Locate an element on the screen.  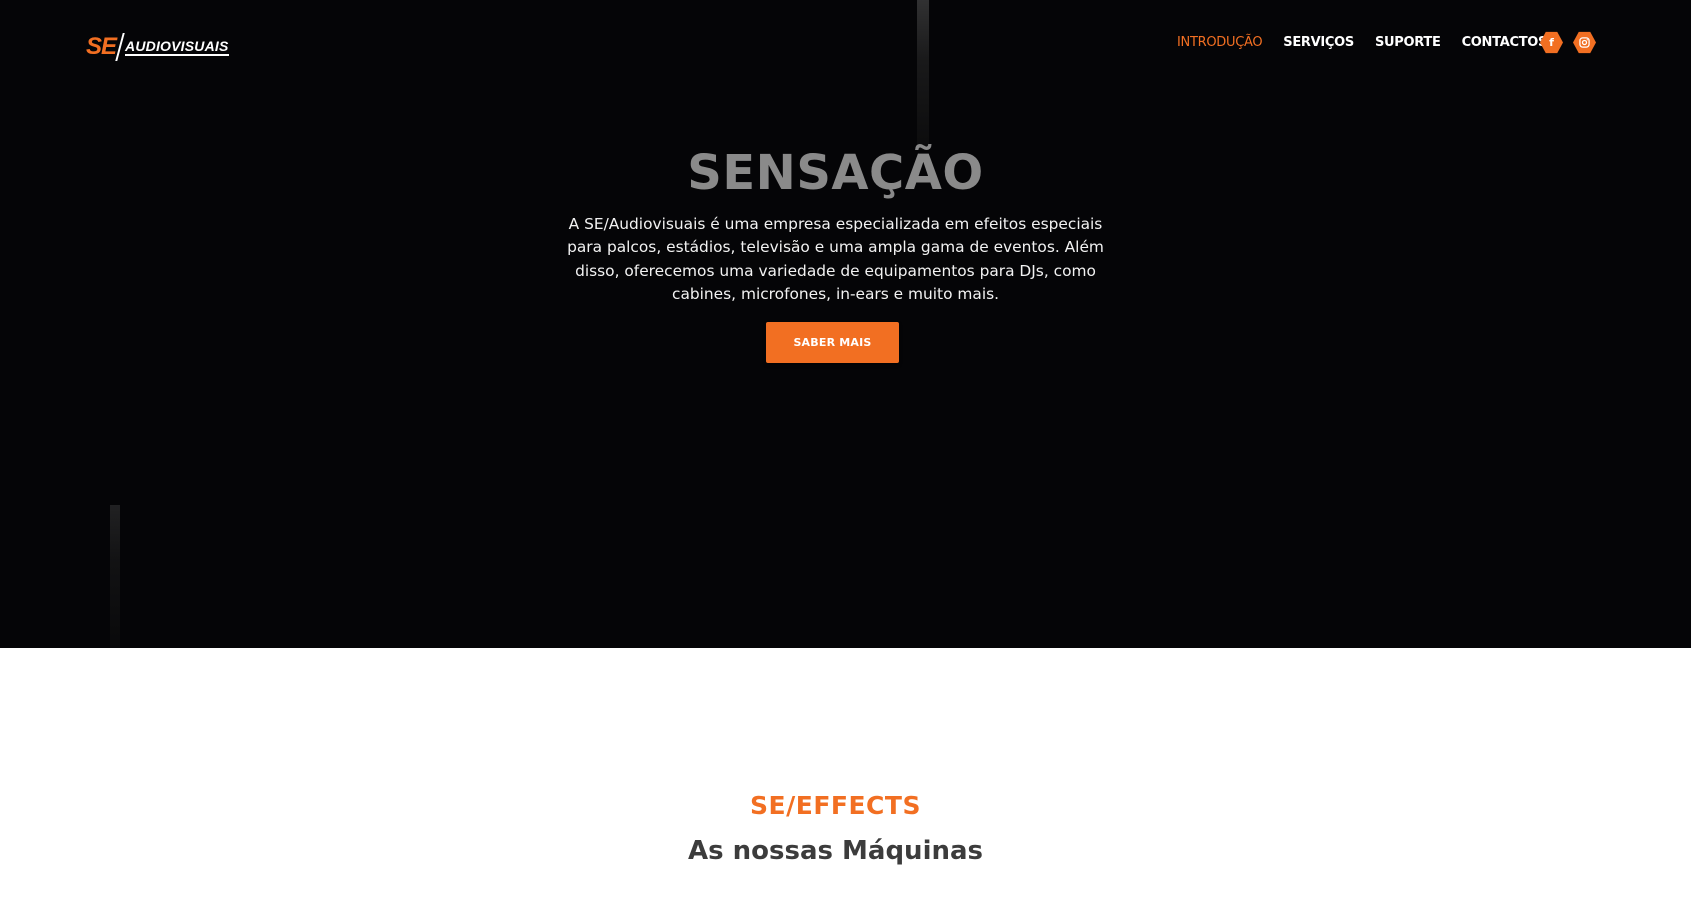
instagram-glyph is located at coordinates (1584, 42).